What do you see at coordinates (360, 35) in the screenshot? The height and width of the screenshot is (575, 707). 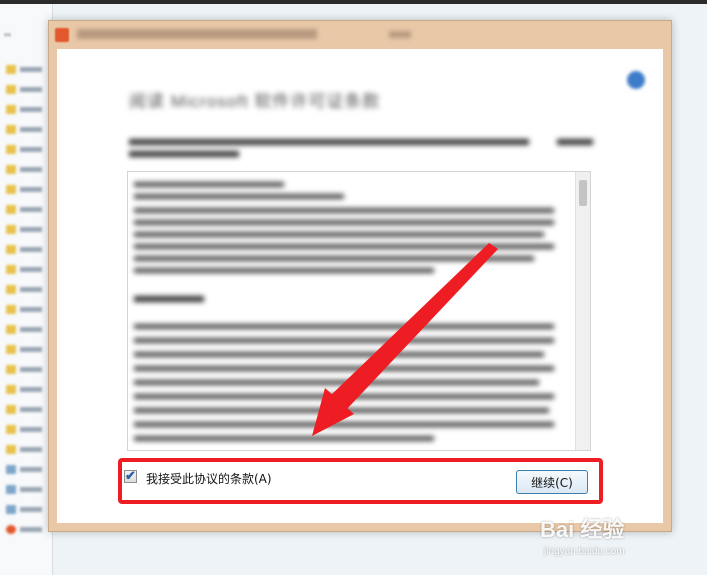 I see `dialog-titlebar` at bounding box center [360, 35].